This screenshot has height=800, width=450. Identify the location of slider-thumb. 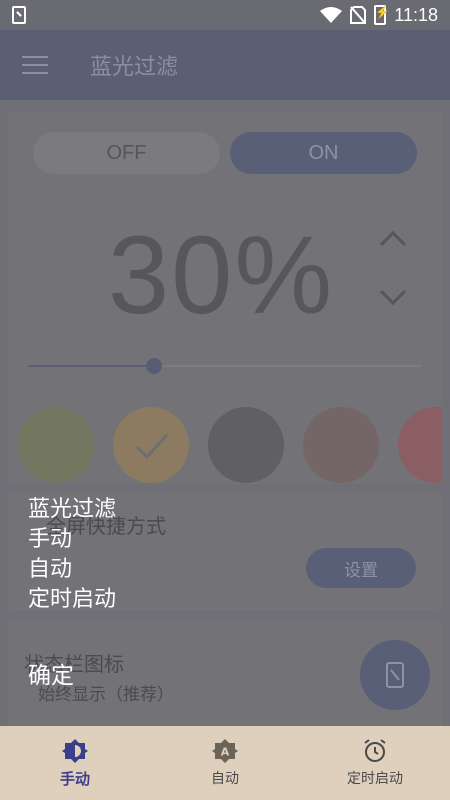
(154, 366).